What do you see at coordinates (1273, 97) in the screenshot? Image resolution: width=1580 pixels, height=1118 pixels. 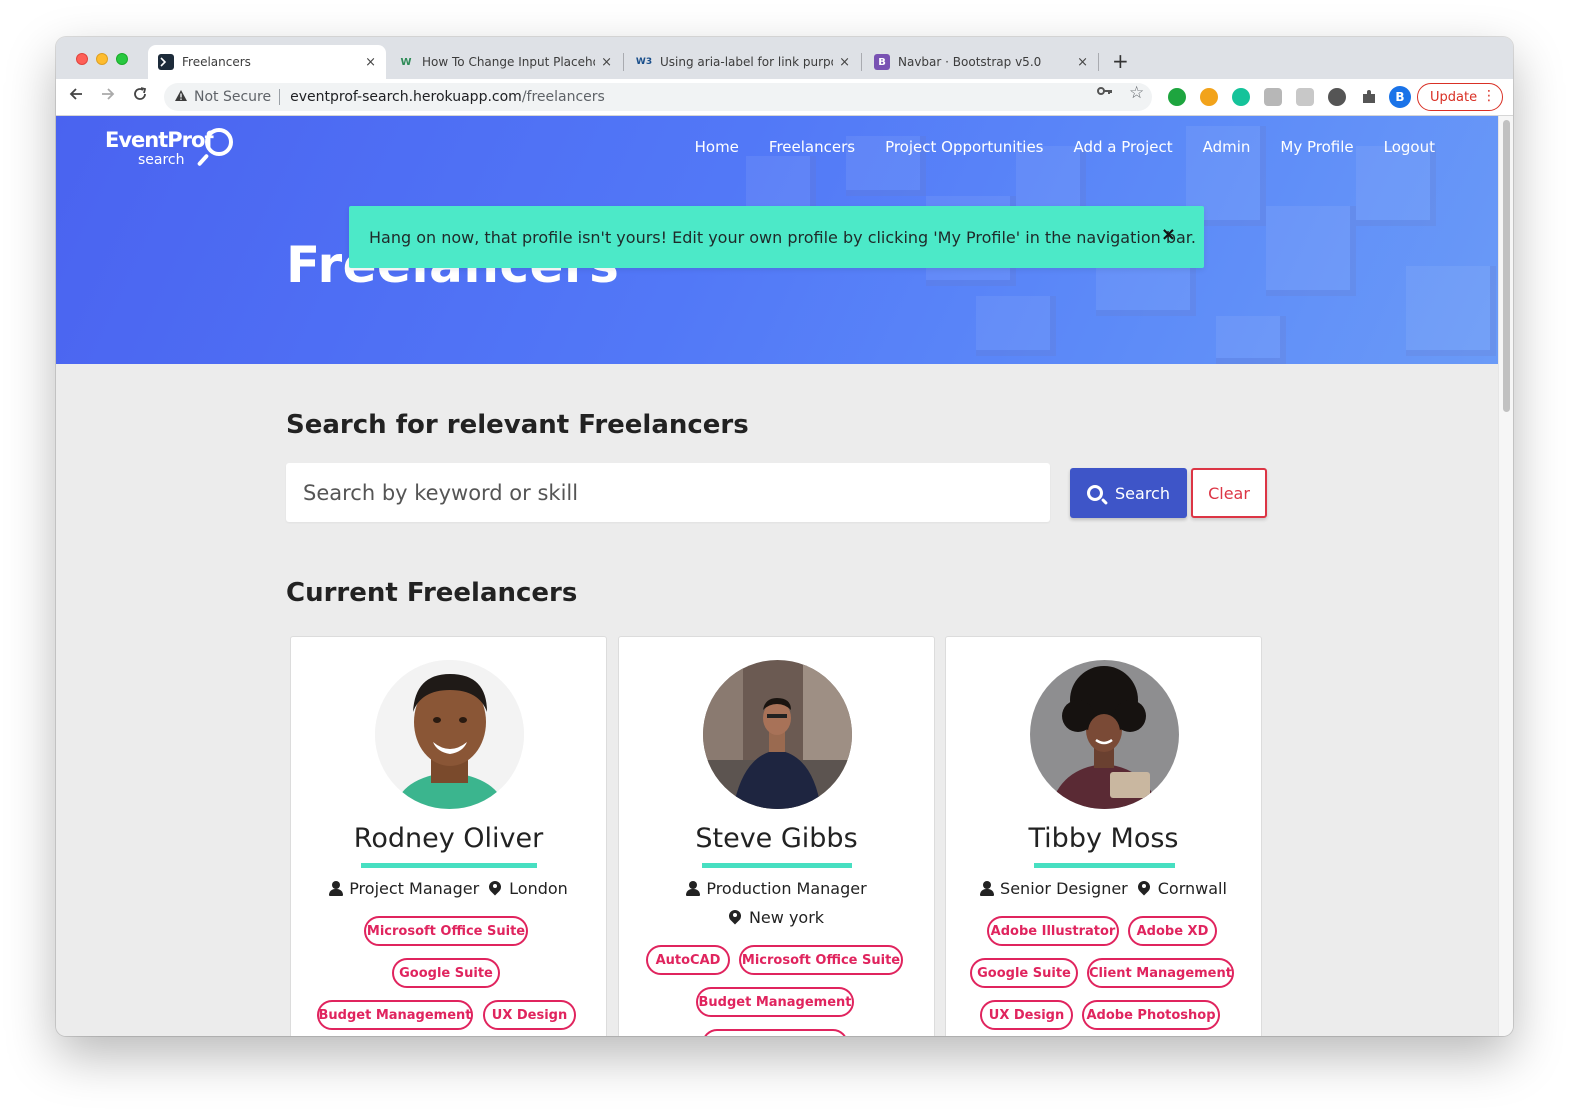 I see `gray-extension-icon` at bounding box center [1273, 97].